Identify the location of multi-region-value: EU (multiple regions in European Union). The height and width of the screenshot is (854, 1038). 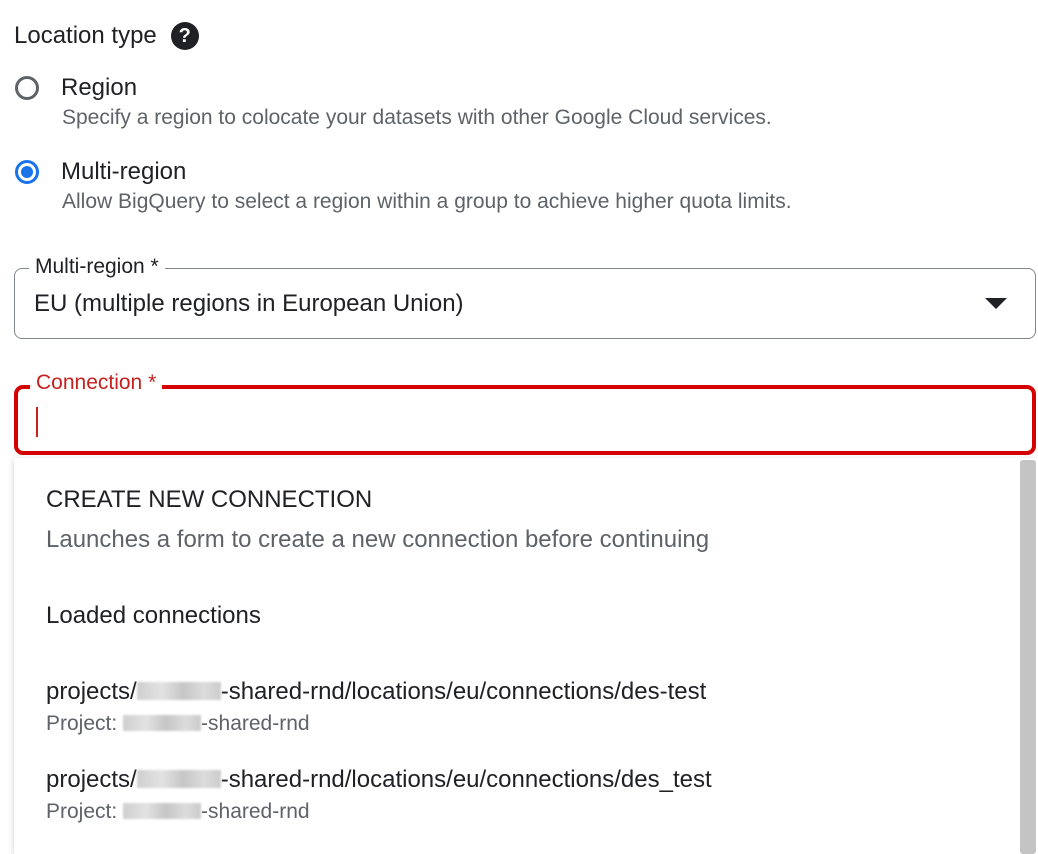
(249, 303).